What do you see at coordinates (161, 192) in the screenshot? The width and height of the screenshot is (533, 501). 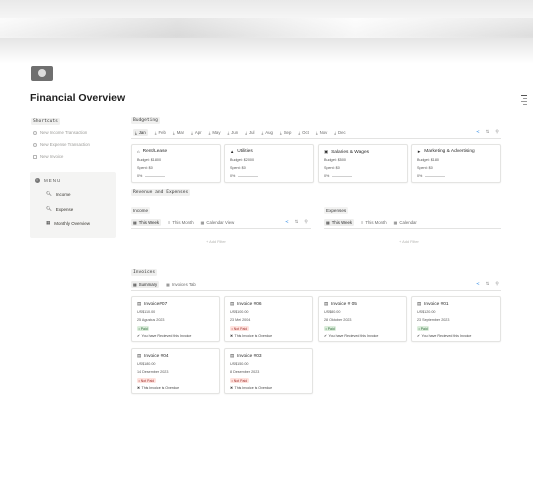 I see `revenue-heading: Revenue and Expenses` at bounding box center [161, 192].